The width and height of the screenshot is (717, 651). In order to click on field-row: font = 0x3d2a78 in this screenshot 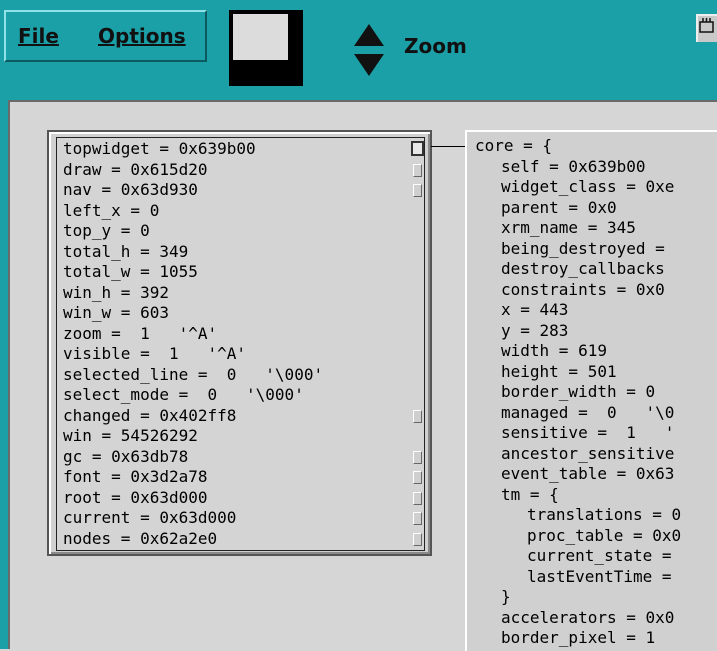, I will do `click(243, 477)`.